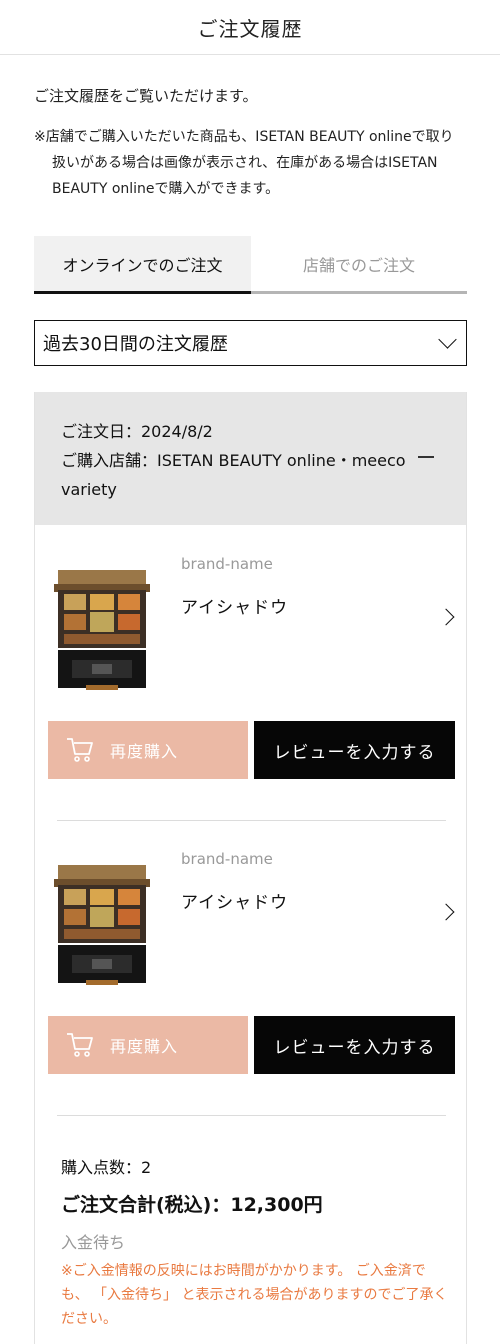 The height and width of the screenshot is (1344, 500). What do you see at coordinates (106, 1167) in the screenshot?
I see `purchase-count: 購入点数：2` at bounding box center [106, 1167].